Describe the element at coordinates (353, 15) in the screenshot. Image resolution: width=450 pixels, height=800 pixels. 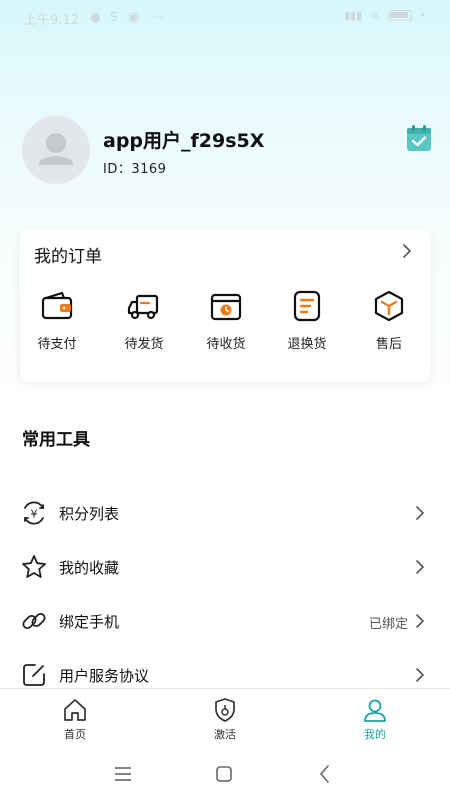
I see `signal-icon: ▮▮▮` at that location.